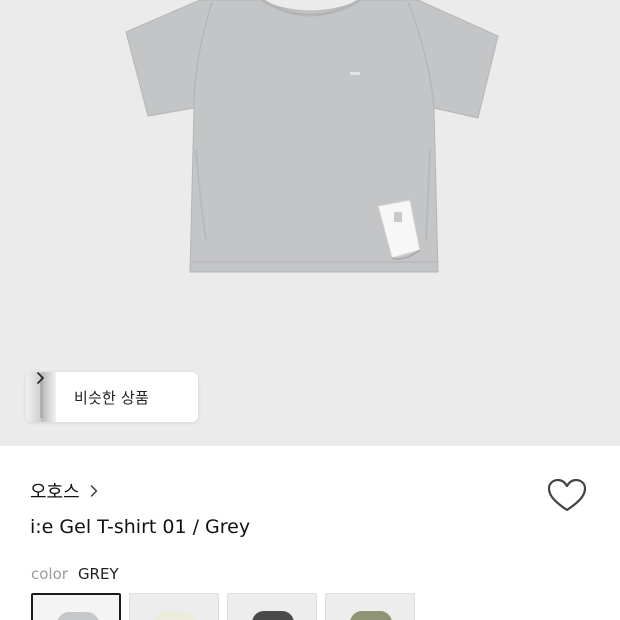  What do you see at coordinates (76, 606) in the screenshot?
I see `color-swatch-grey` at bounding box center [76, 606].